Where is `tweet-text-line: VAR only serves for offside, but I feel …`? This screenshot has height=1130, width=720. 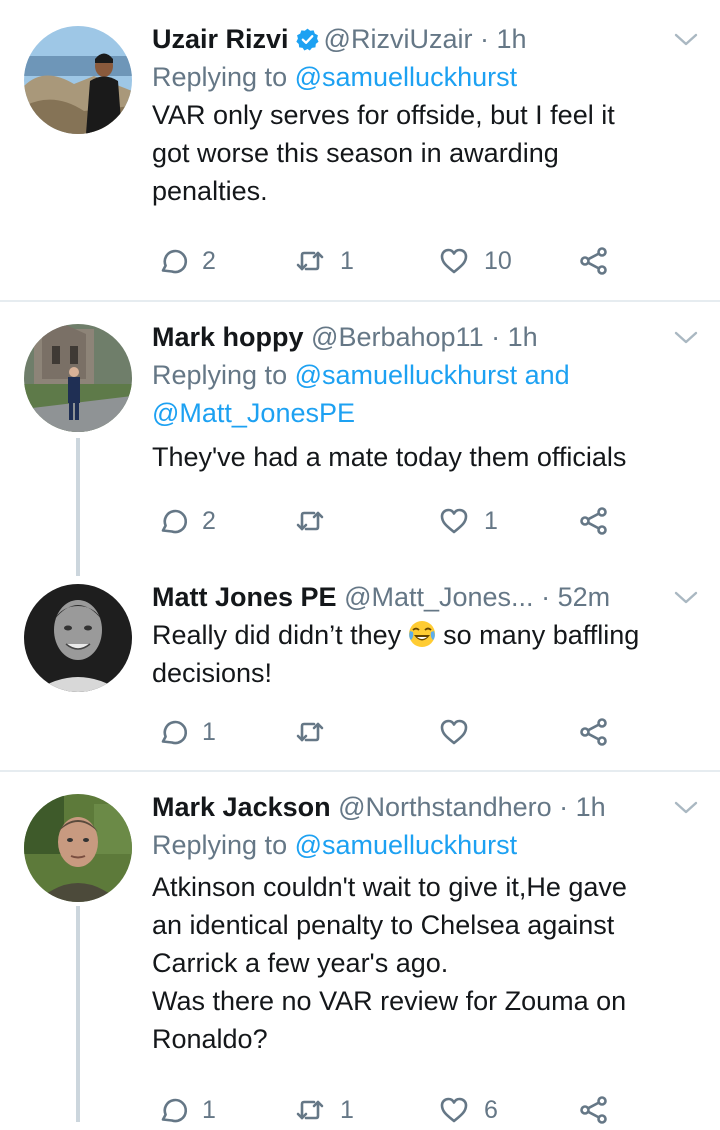
tweet-text-line: VAR only serves for offside, but I feel … is located at coordinates (383, 115).